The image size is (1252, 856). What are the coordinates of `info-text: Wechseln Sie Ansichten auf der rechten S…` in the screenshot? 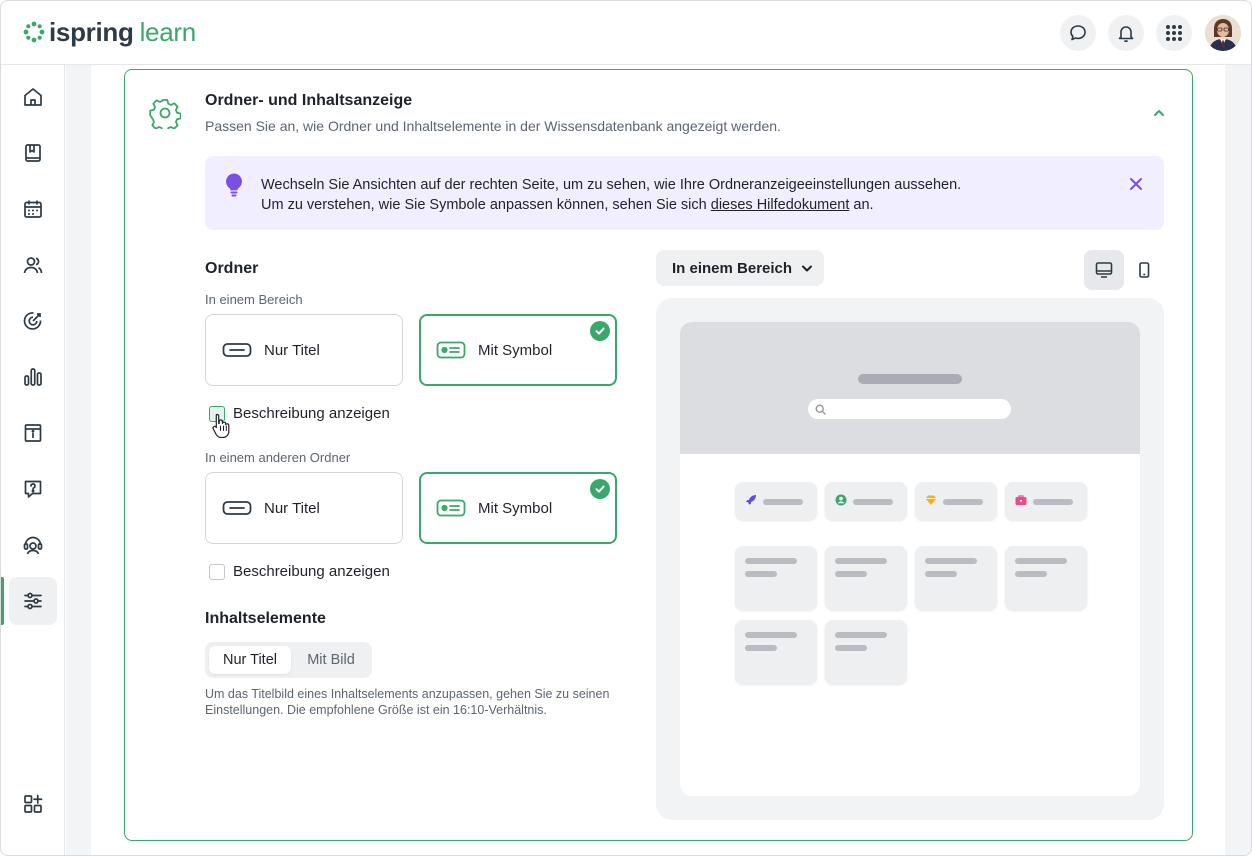 It's located at (611, 195).